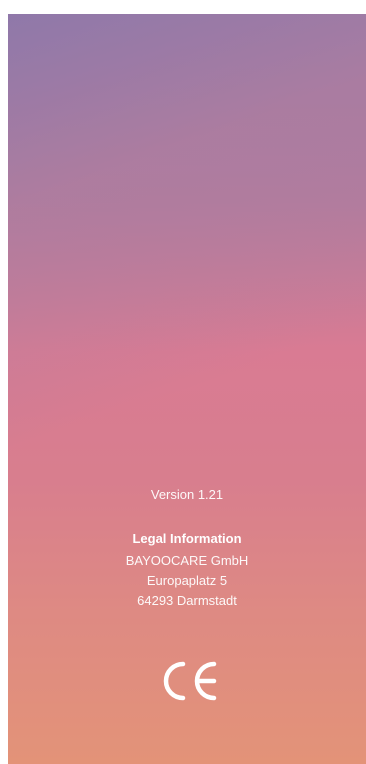 The image size is (366, 764). I want to click on version-label: Version 1.21, so click(187, 494).